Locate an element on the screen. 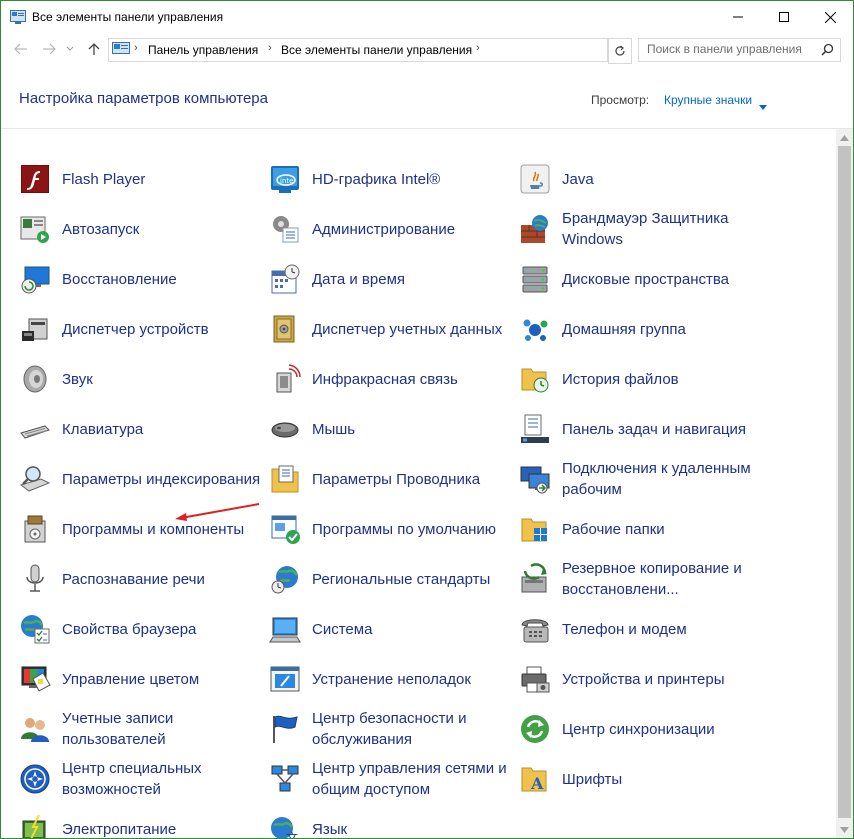 This screenshot has height=839, width=854. item-keyboard: Клавиатура is located at coordinates (141, 429).